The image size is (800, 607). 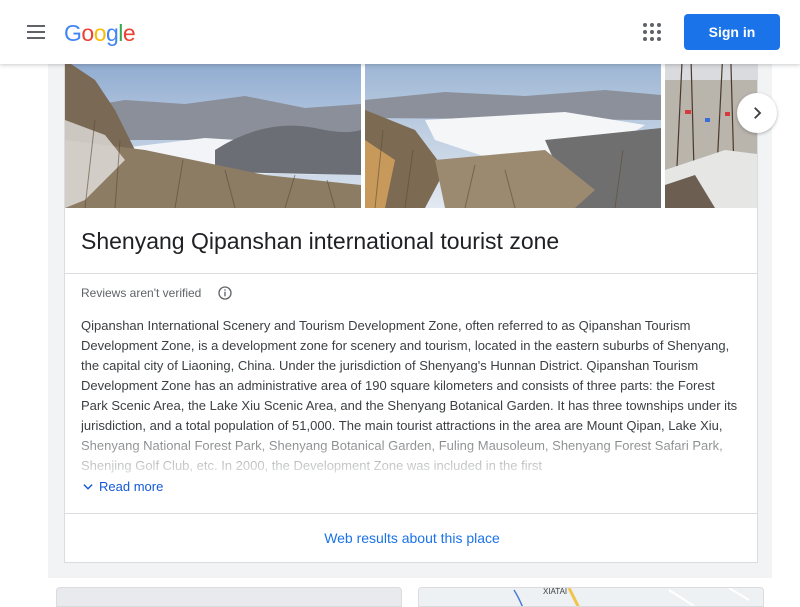 I want to click on sign-in-button: Sign in, so click(x=732, y=32).